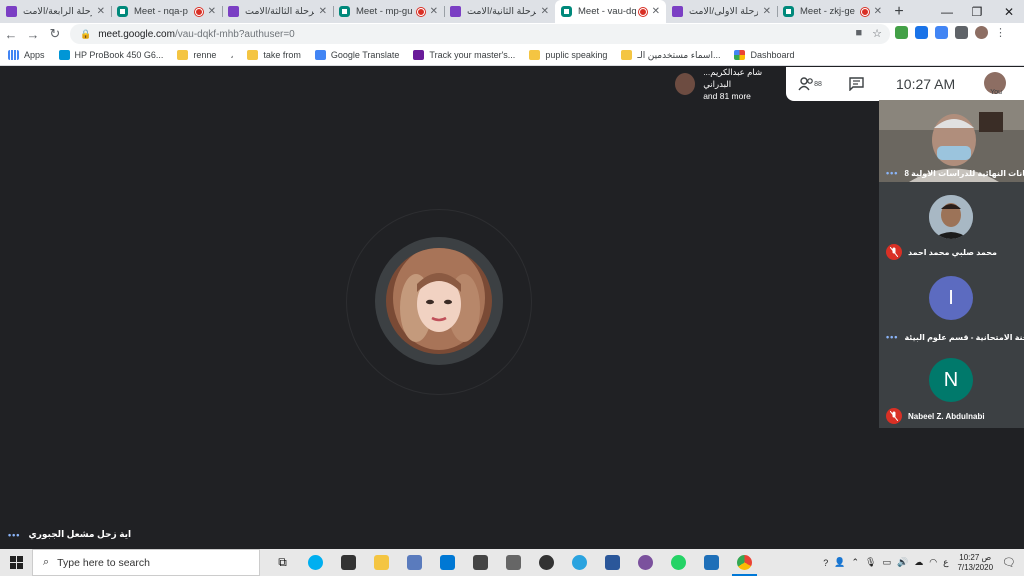  Describe the element at coordinates (274, 55) in the screenshot. I see `bookmark-folder: take from` at that location.